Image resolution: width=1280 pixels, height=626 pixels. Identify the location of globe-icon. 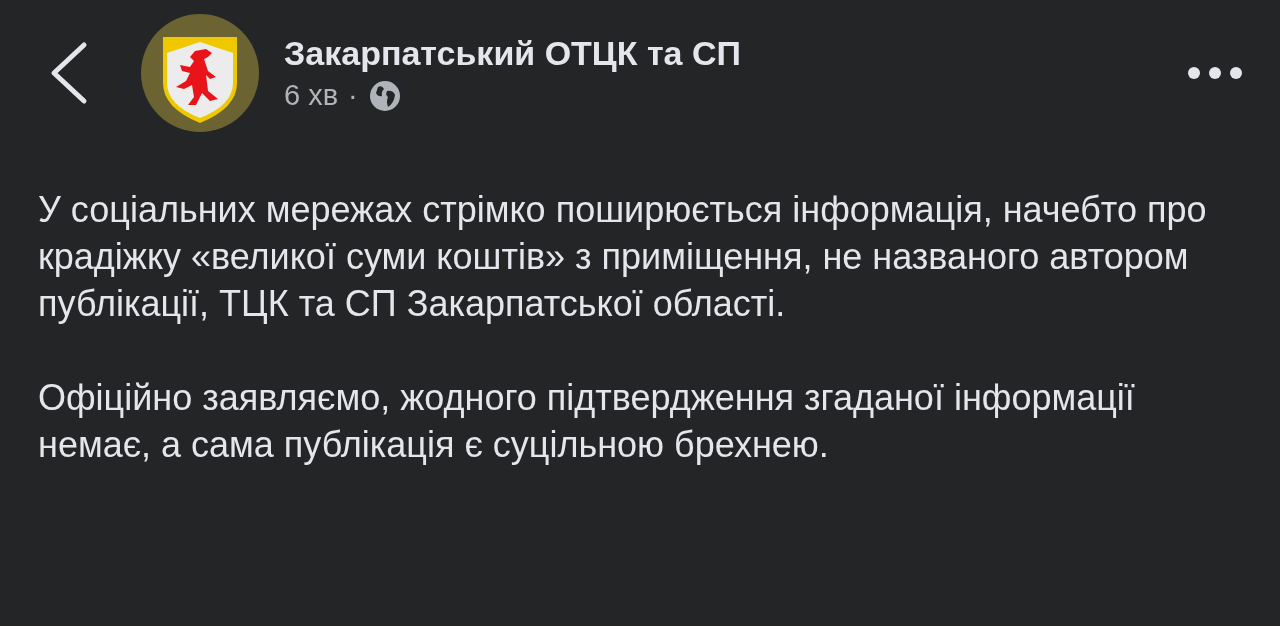
(384, 95).